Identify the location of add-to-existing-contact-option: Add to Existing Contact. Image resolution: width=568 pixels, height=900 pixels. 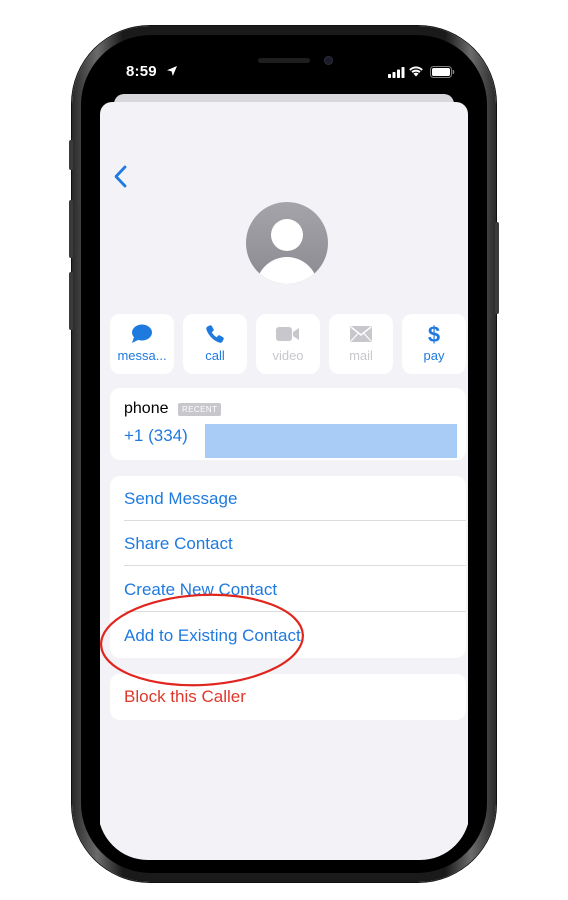
(295, 635).